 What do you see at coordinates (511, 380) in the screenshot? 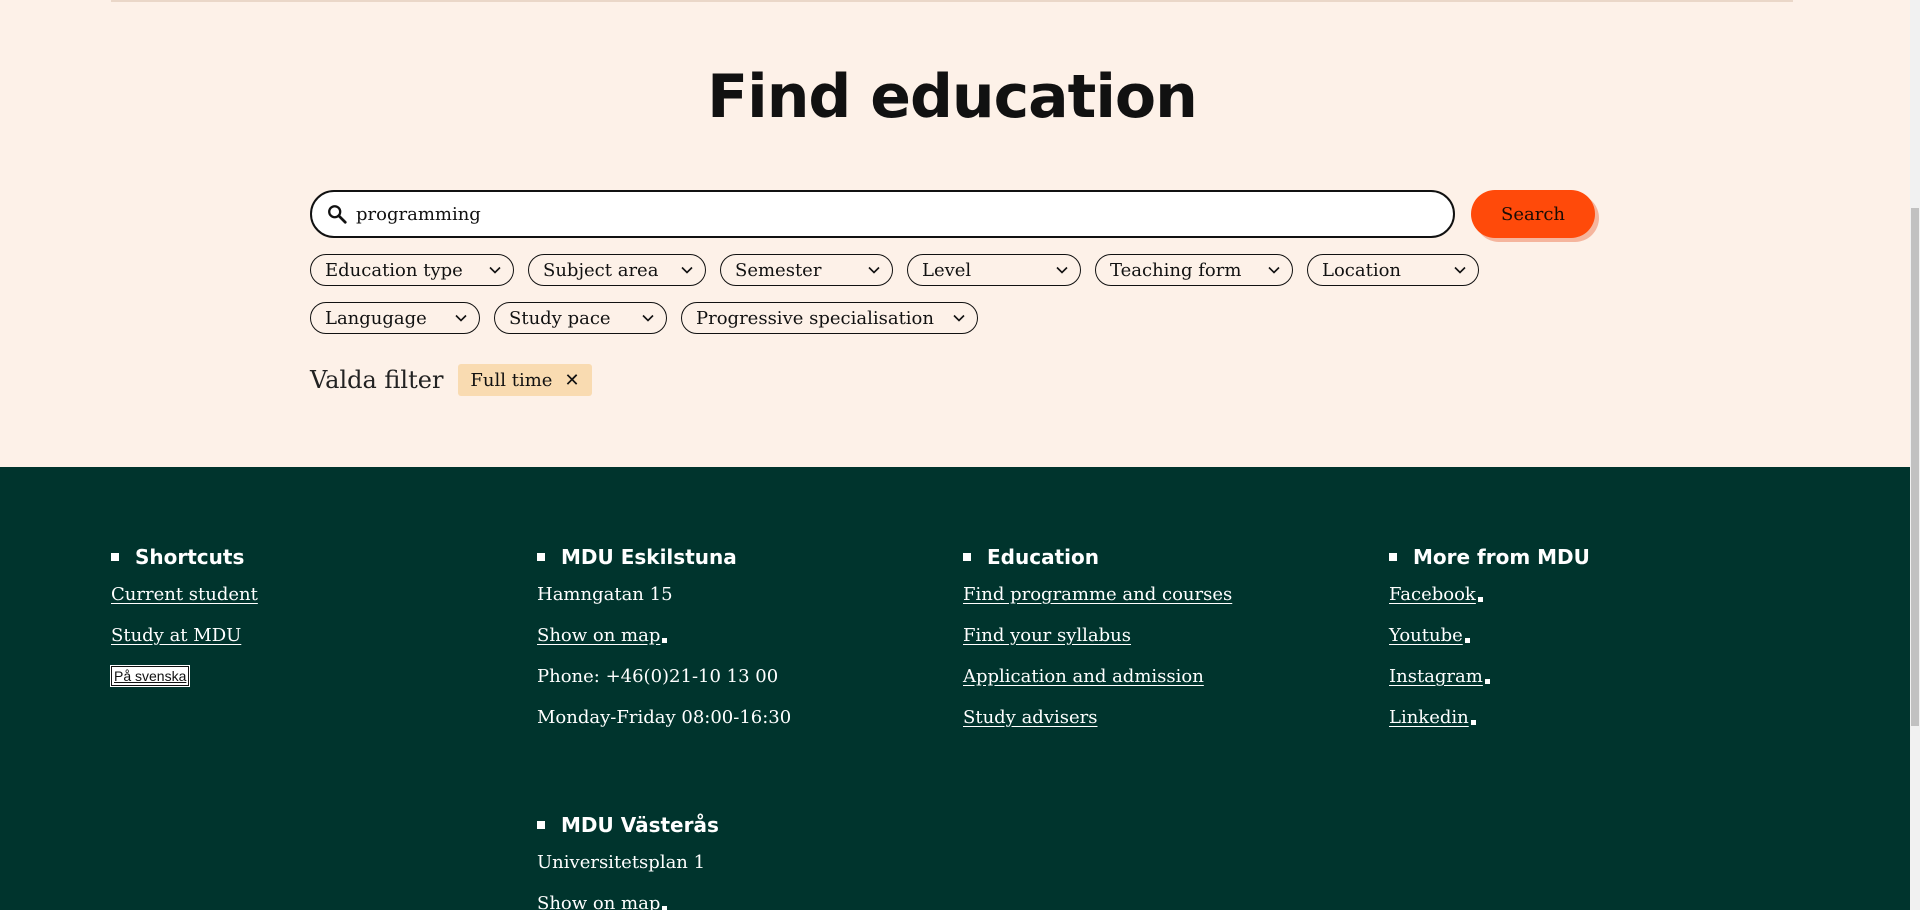
I see `chip-label: Full time` at bounding box center [511, 380].